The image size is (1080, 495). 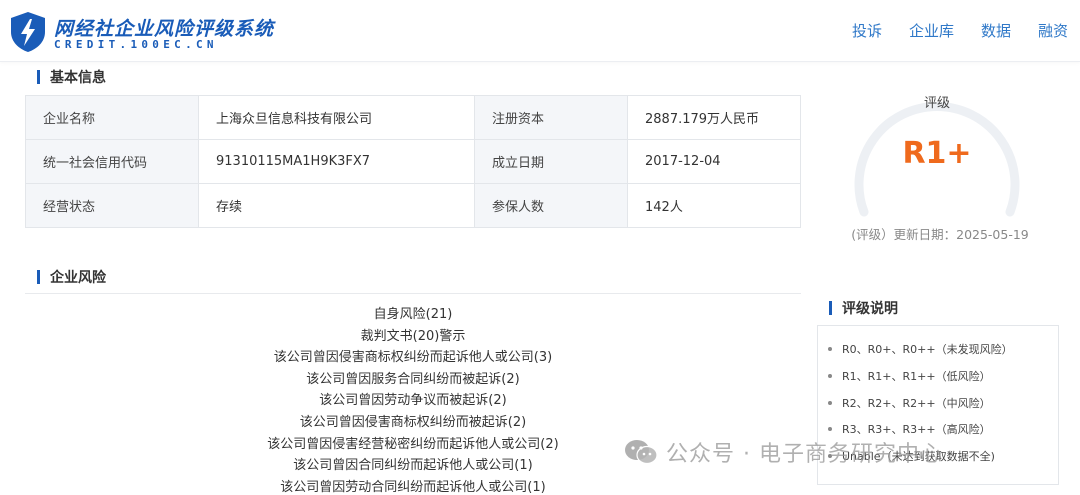 What do you see at coordinates (336, 205) in the screenshot?
I see `value-status: 存续` at bounding box center [336, 205].